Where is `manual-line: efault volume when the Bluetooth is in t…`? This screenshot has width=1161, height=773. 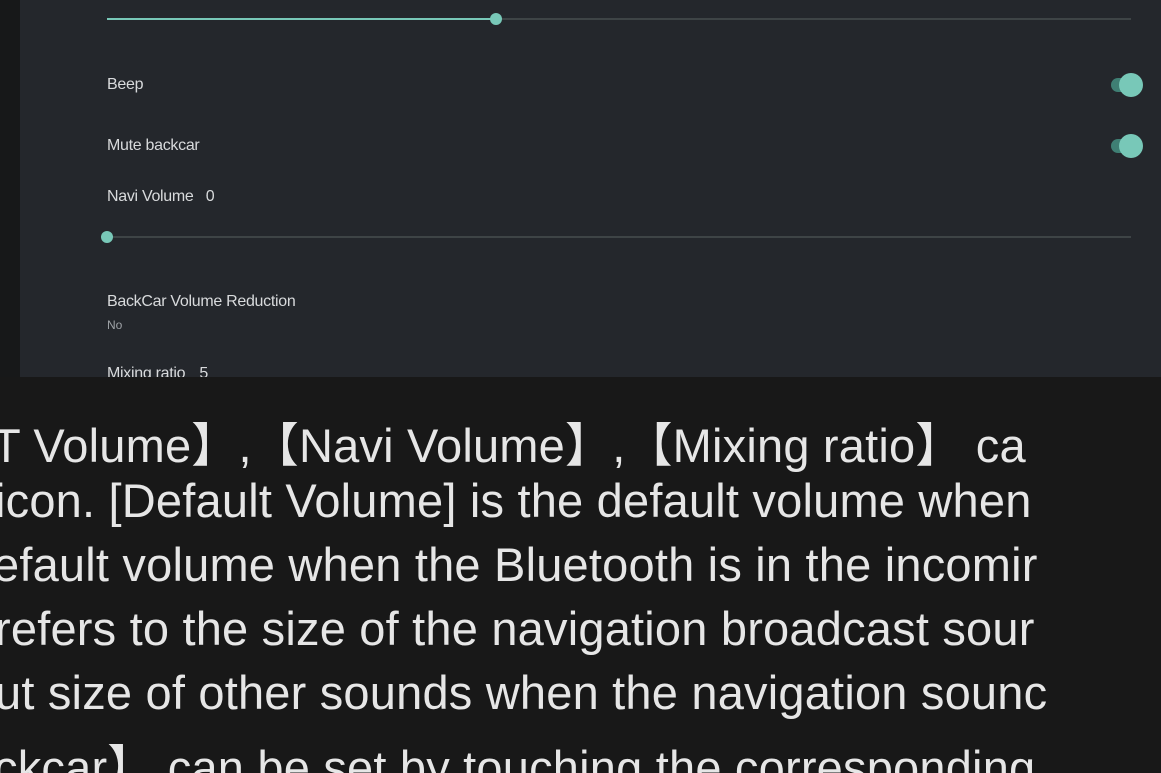 manual-line: efault volume when the Bluetooth is in t… is located at coordinates (519, 564).